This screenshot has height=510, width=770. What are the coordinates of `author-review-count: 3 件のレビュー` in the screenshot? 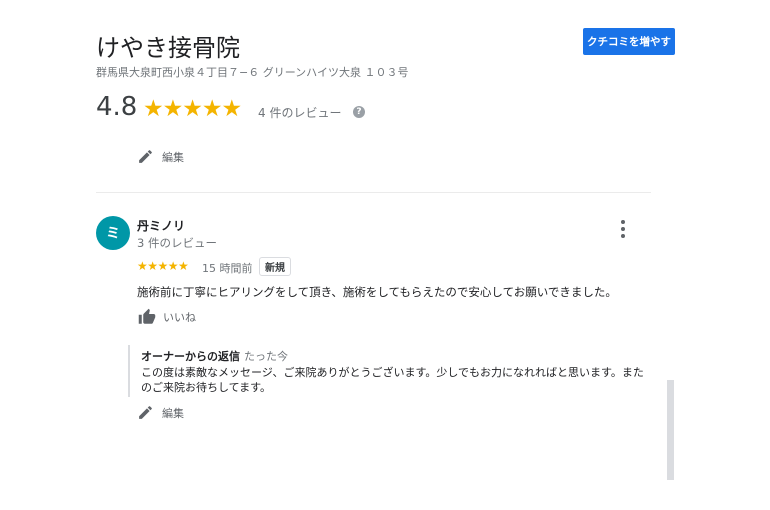 It's located at (177, 243).